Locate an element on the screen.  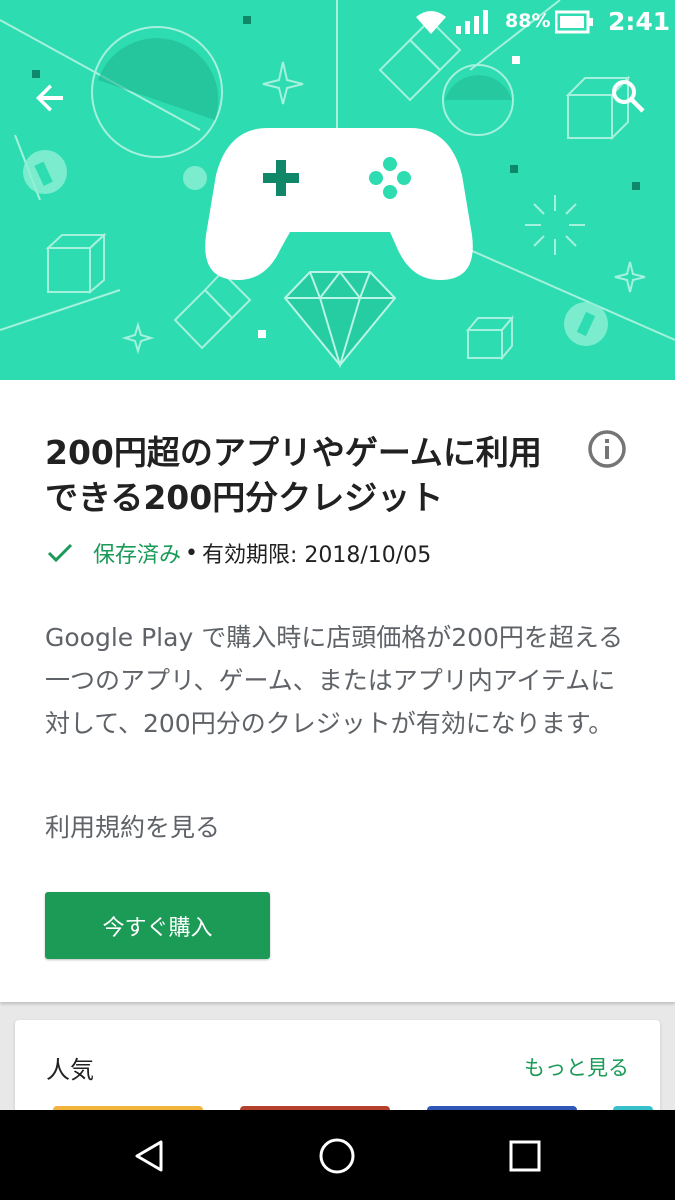
back-button is located at coordinates (50, 98).